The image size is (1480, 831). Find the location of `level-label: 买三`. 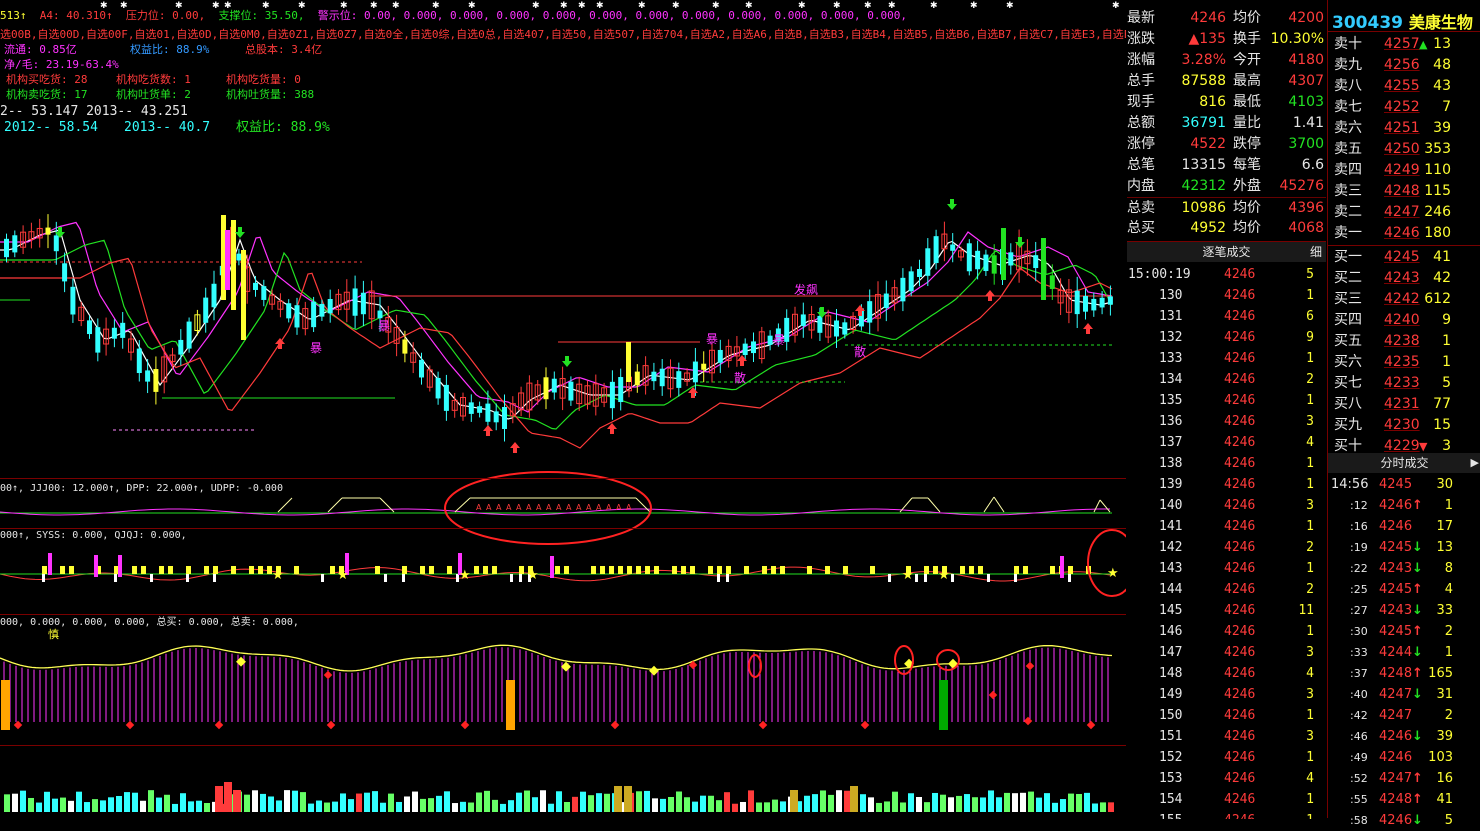

level-label: 买三 is located at coordinates (1348, 299).